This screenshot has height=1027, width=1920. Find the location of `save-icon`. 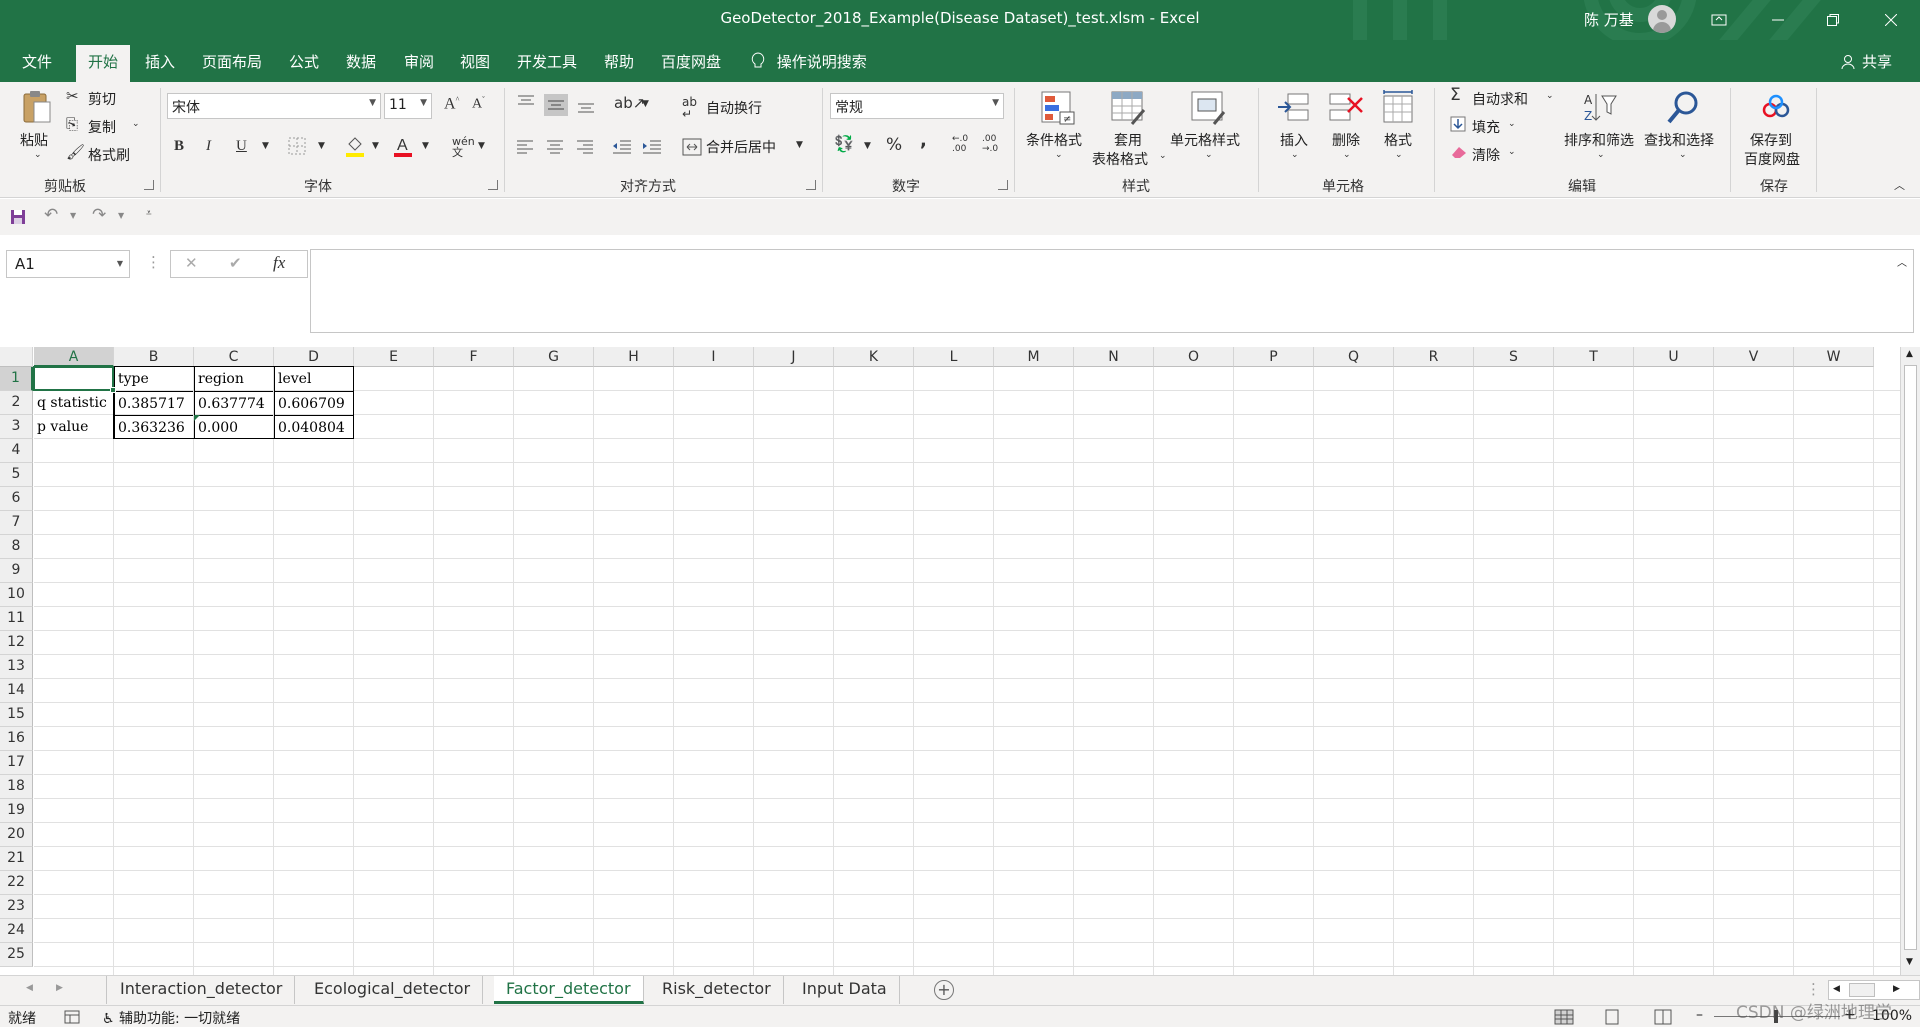

save-icon is located at coordinates (18, 217).